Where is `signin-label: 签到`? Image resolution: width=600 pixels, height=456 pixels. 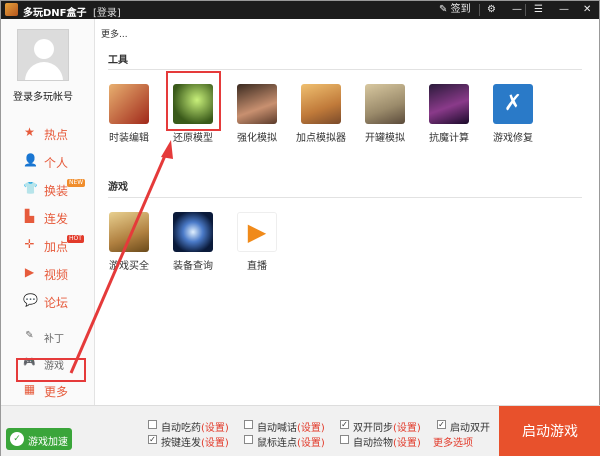
signin-label: 签到 is located at coordinates (460, 9).